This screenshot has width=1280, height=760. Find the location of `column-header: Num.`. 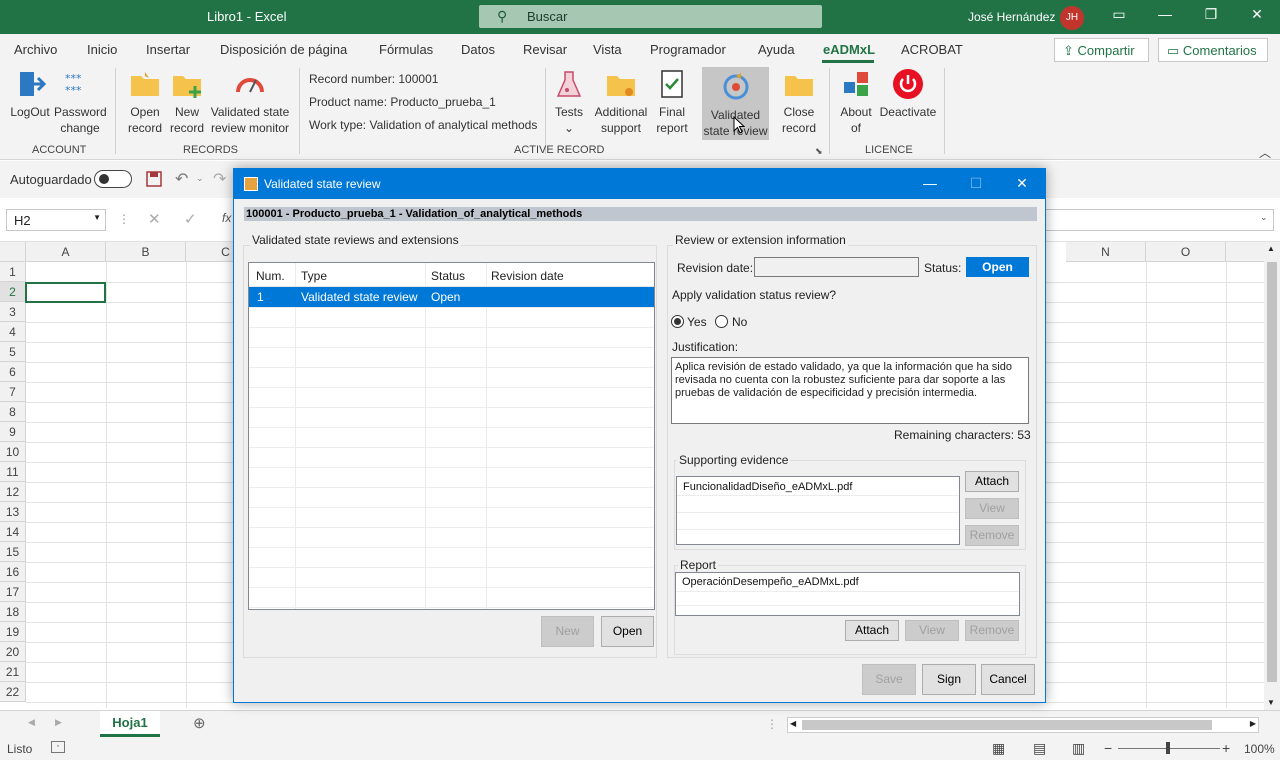

column-header: Num. is located at coordinates (270, 276).